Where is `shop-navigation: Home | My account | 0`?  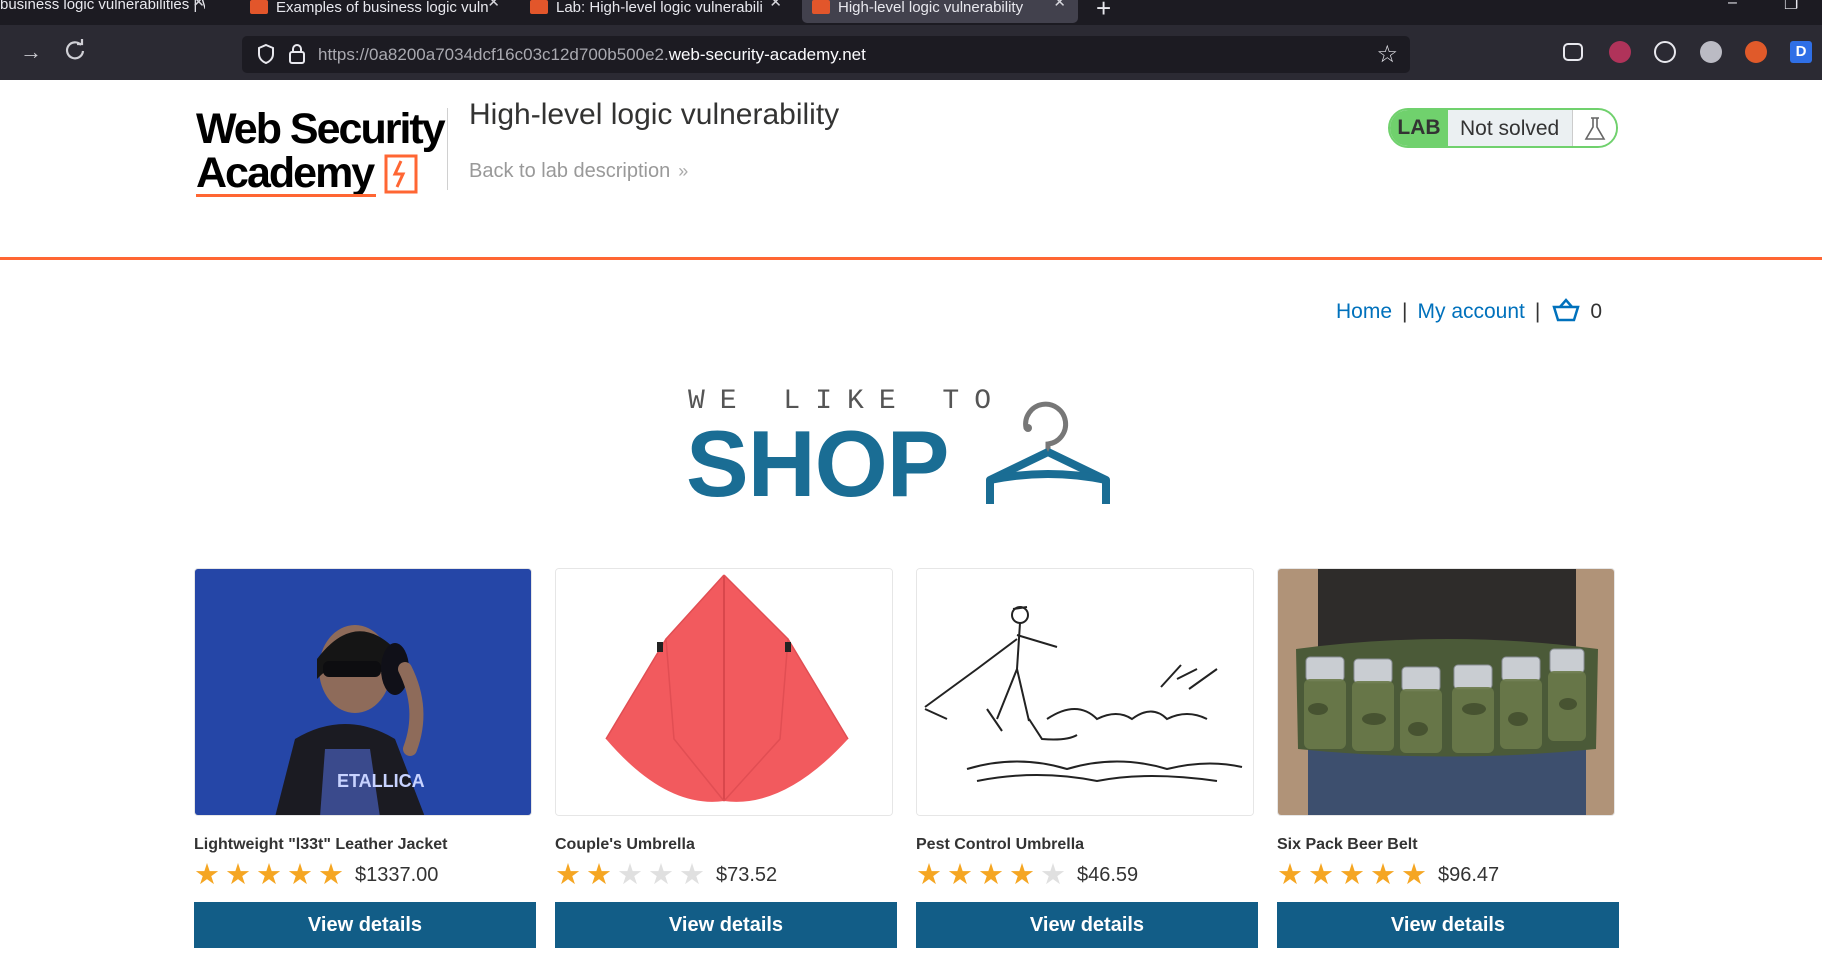 shop-navigation: Home | My account | 0 is located at coordinates (1469, 311).